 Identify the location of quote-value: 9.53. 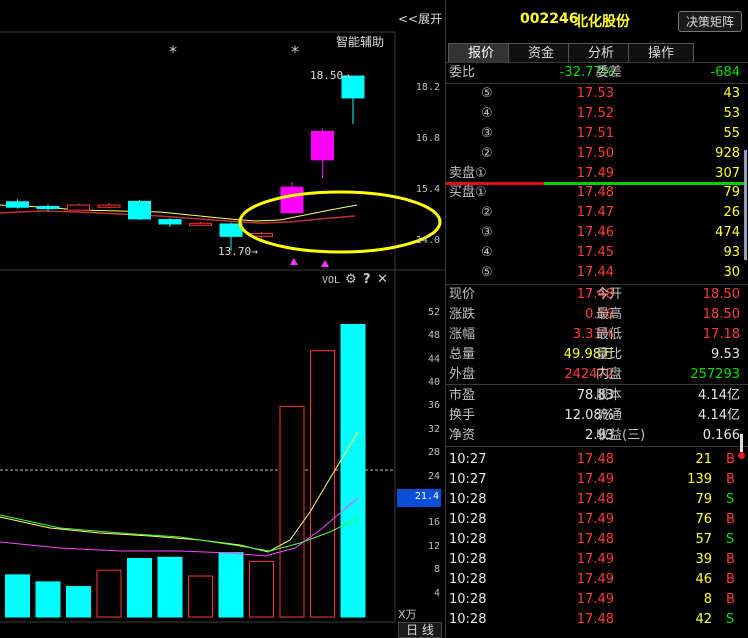
(725, 354).